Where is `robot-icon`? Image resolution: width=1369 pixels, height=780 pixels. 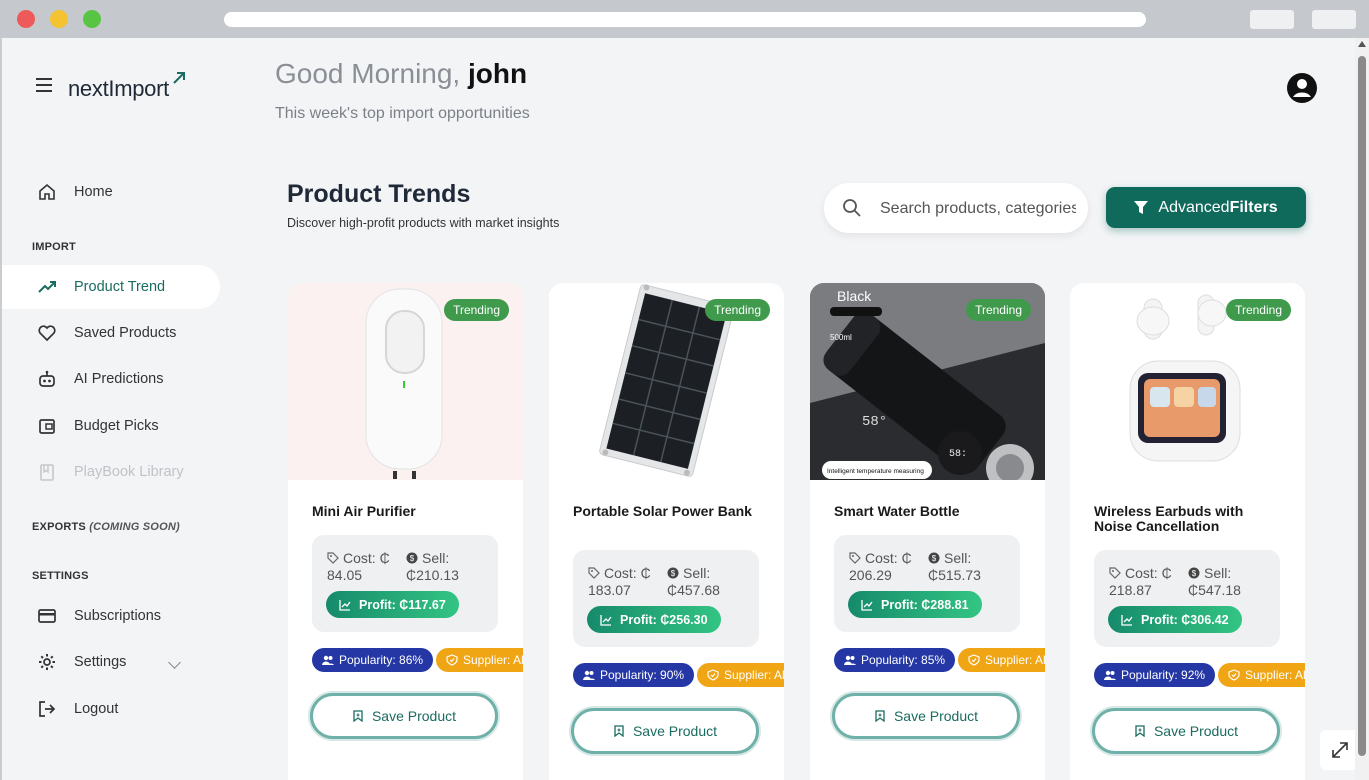 robot-icon is located at coordinates (47, 378).